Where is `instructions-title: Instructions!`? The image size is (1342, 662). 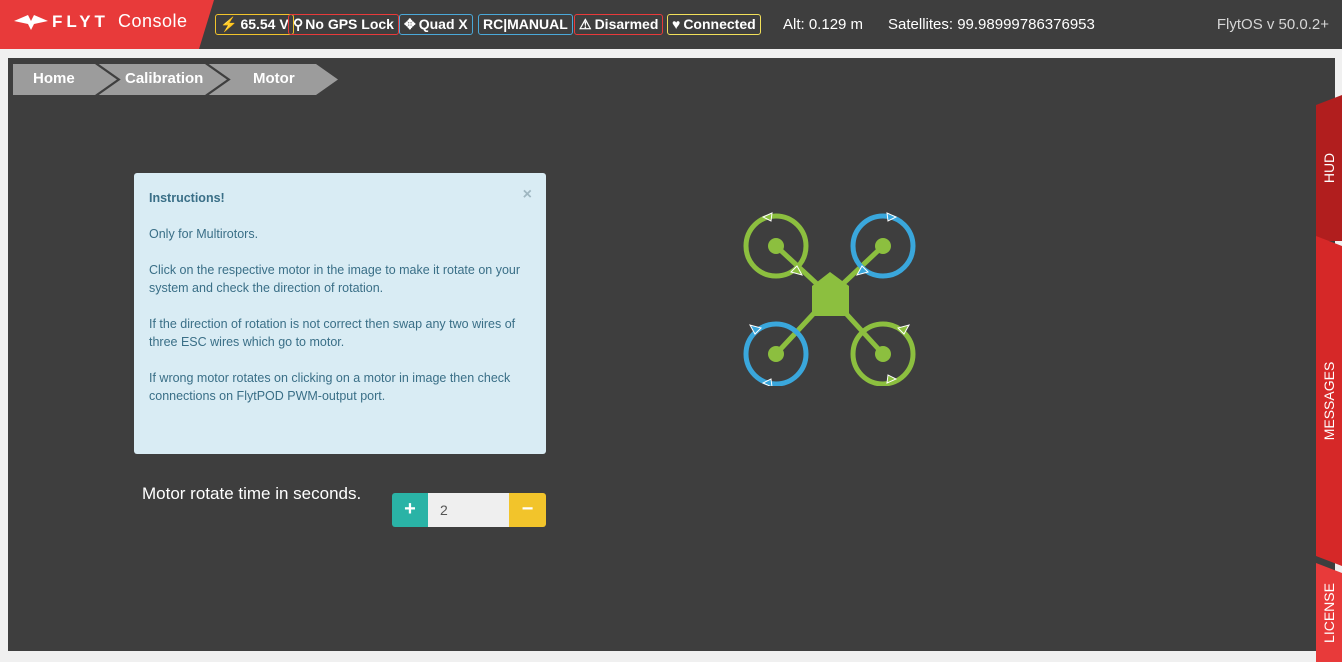 instructions-title: Instructions! is located at coordinates (187, 198).